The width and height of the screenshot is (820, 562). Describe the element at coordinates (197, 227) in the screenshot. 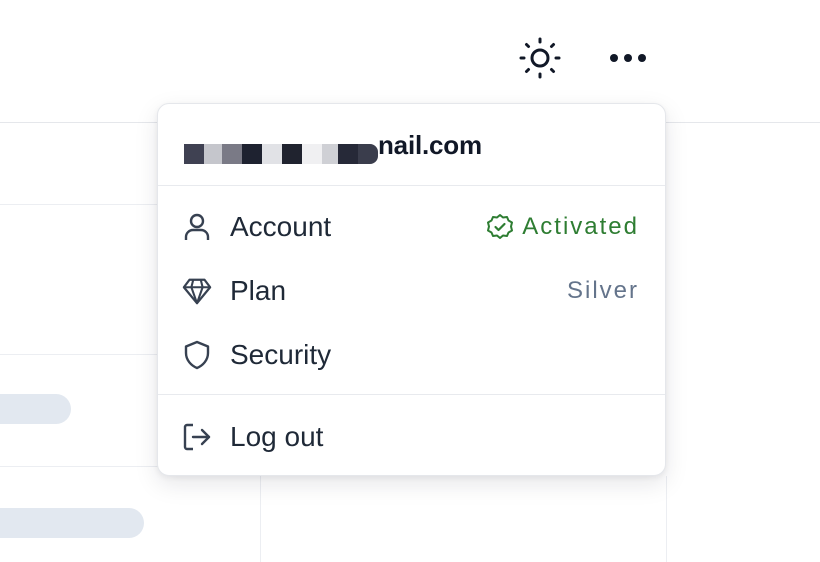

I see `user-icon` at that location.